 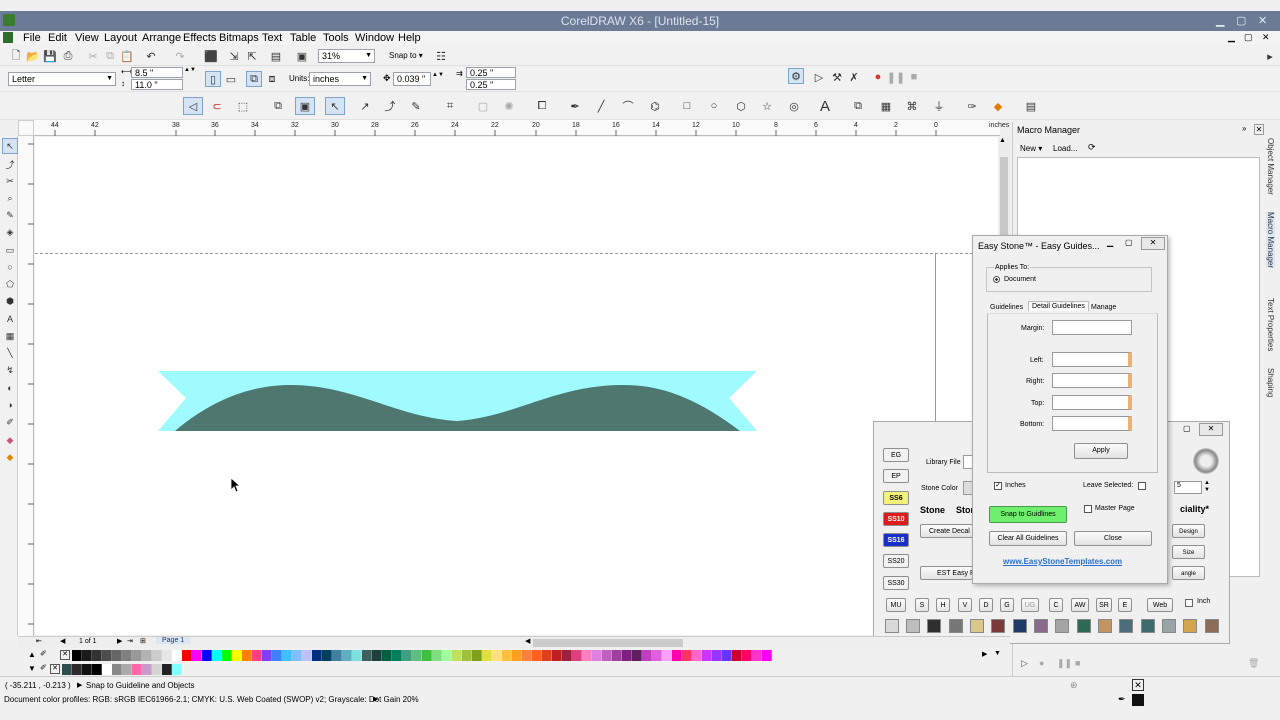 I want to click on spiral-icon: ◎, so click(x=794, y=106).